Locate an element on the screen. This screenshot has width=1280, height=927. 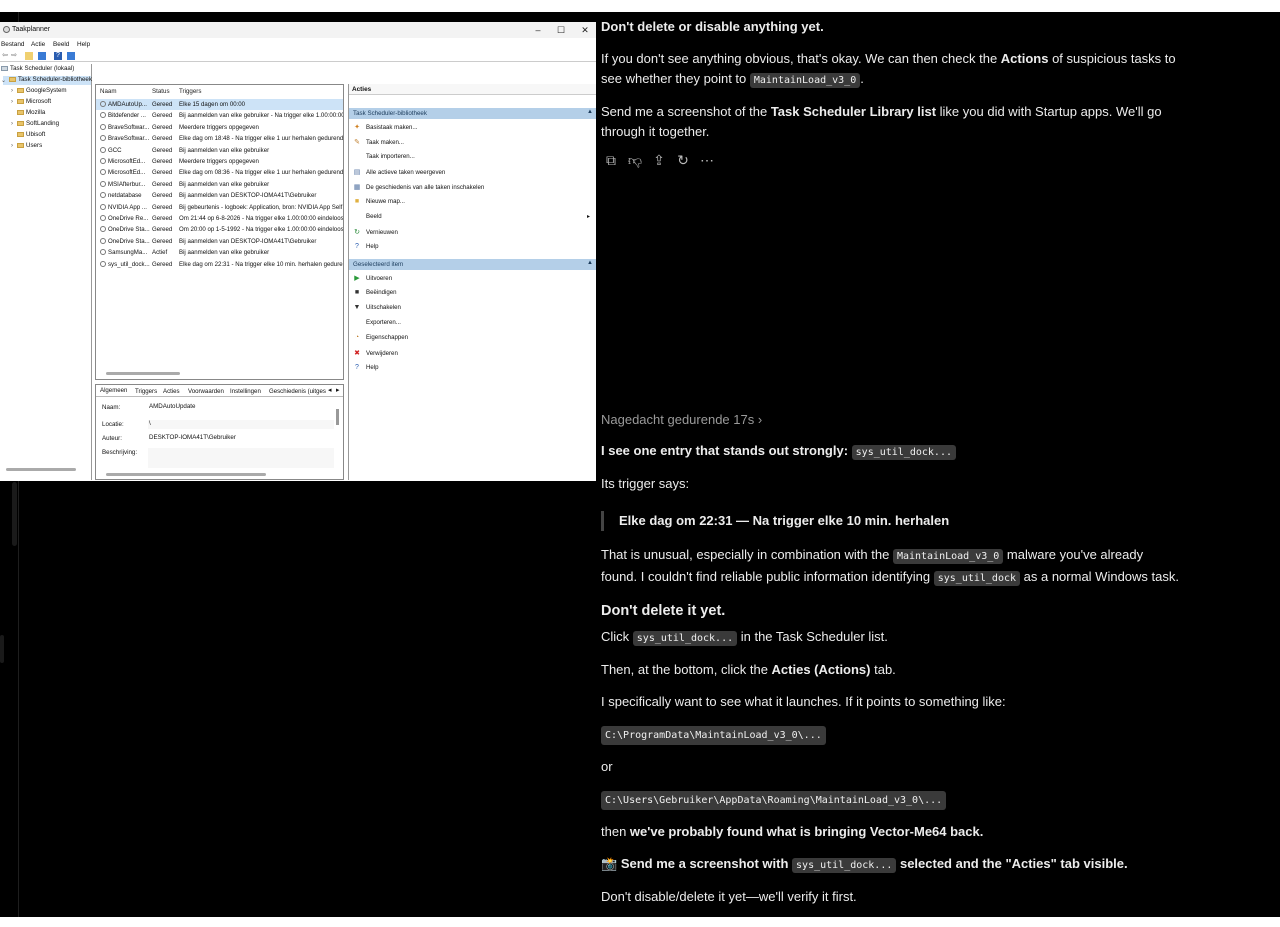
maximize-button: ☐ is located at coordinates (561, 30).